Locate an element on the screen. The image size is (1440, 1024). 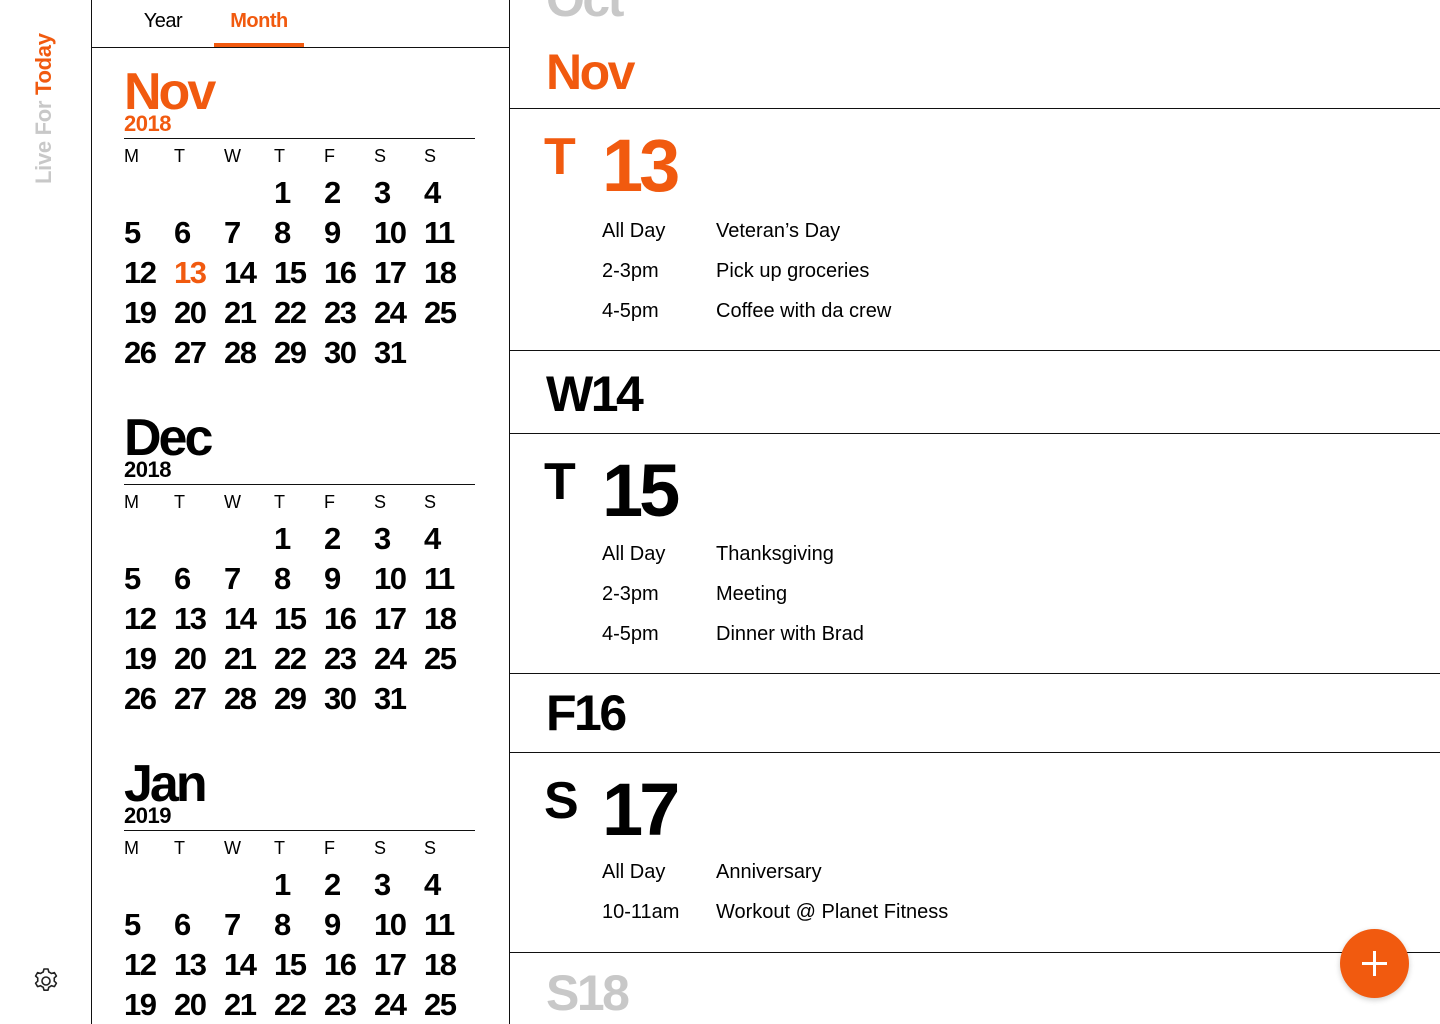
event-row: 2-3pm Pick up groceries is located at coordinates (952, 271).